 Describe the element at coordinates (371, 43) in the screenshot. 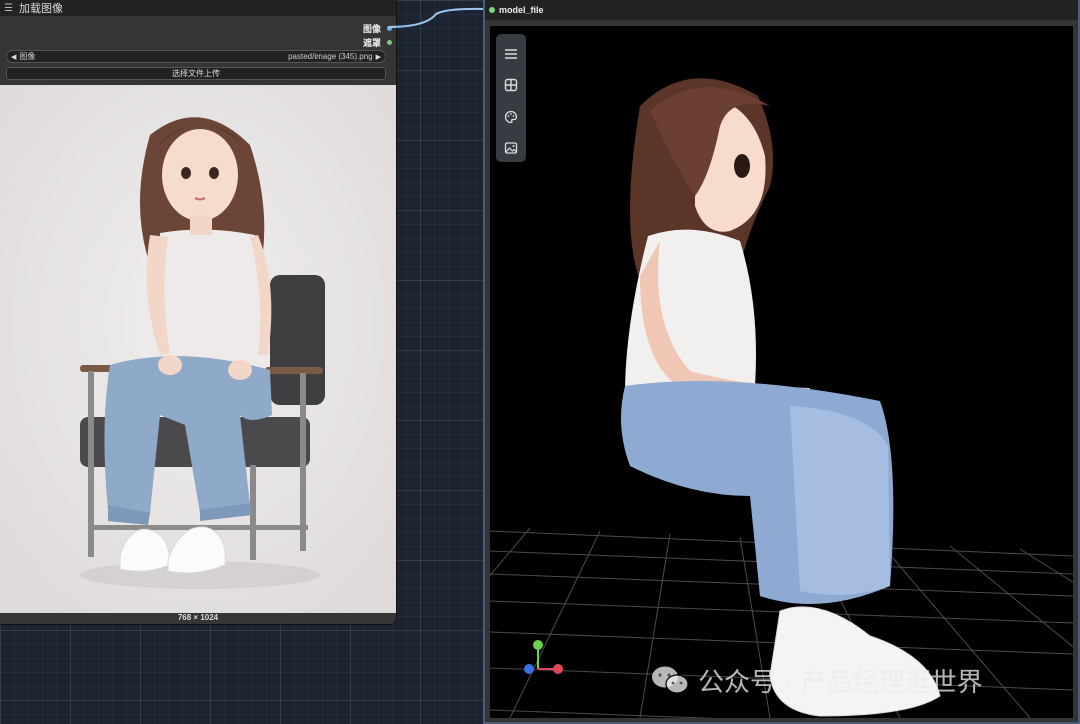

I see `output-mask-label: 遮罩` at that location.